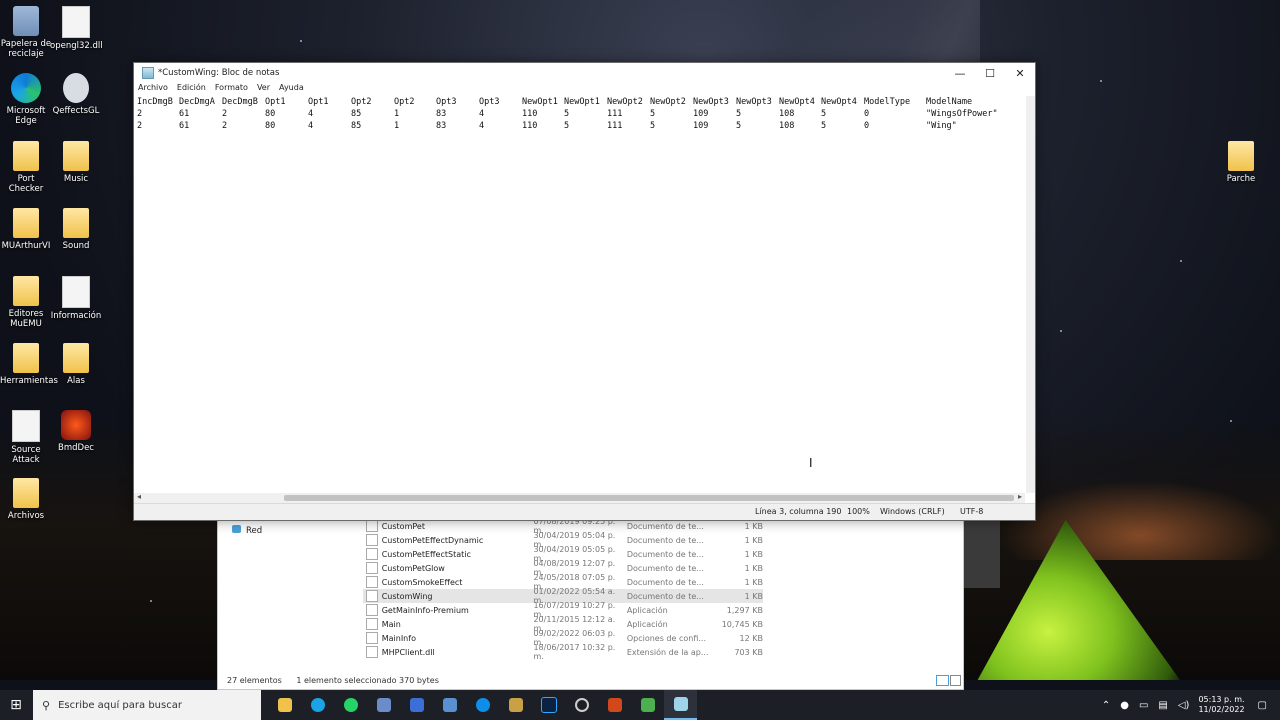  Describe the element at coordinates (263, 89) in the screenshot. I see `menu-ver: Ver` at that location.